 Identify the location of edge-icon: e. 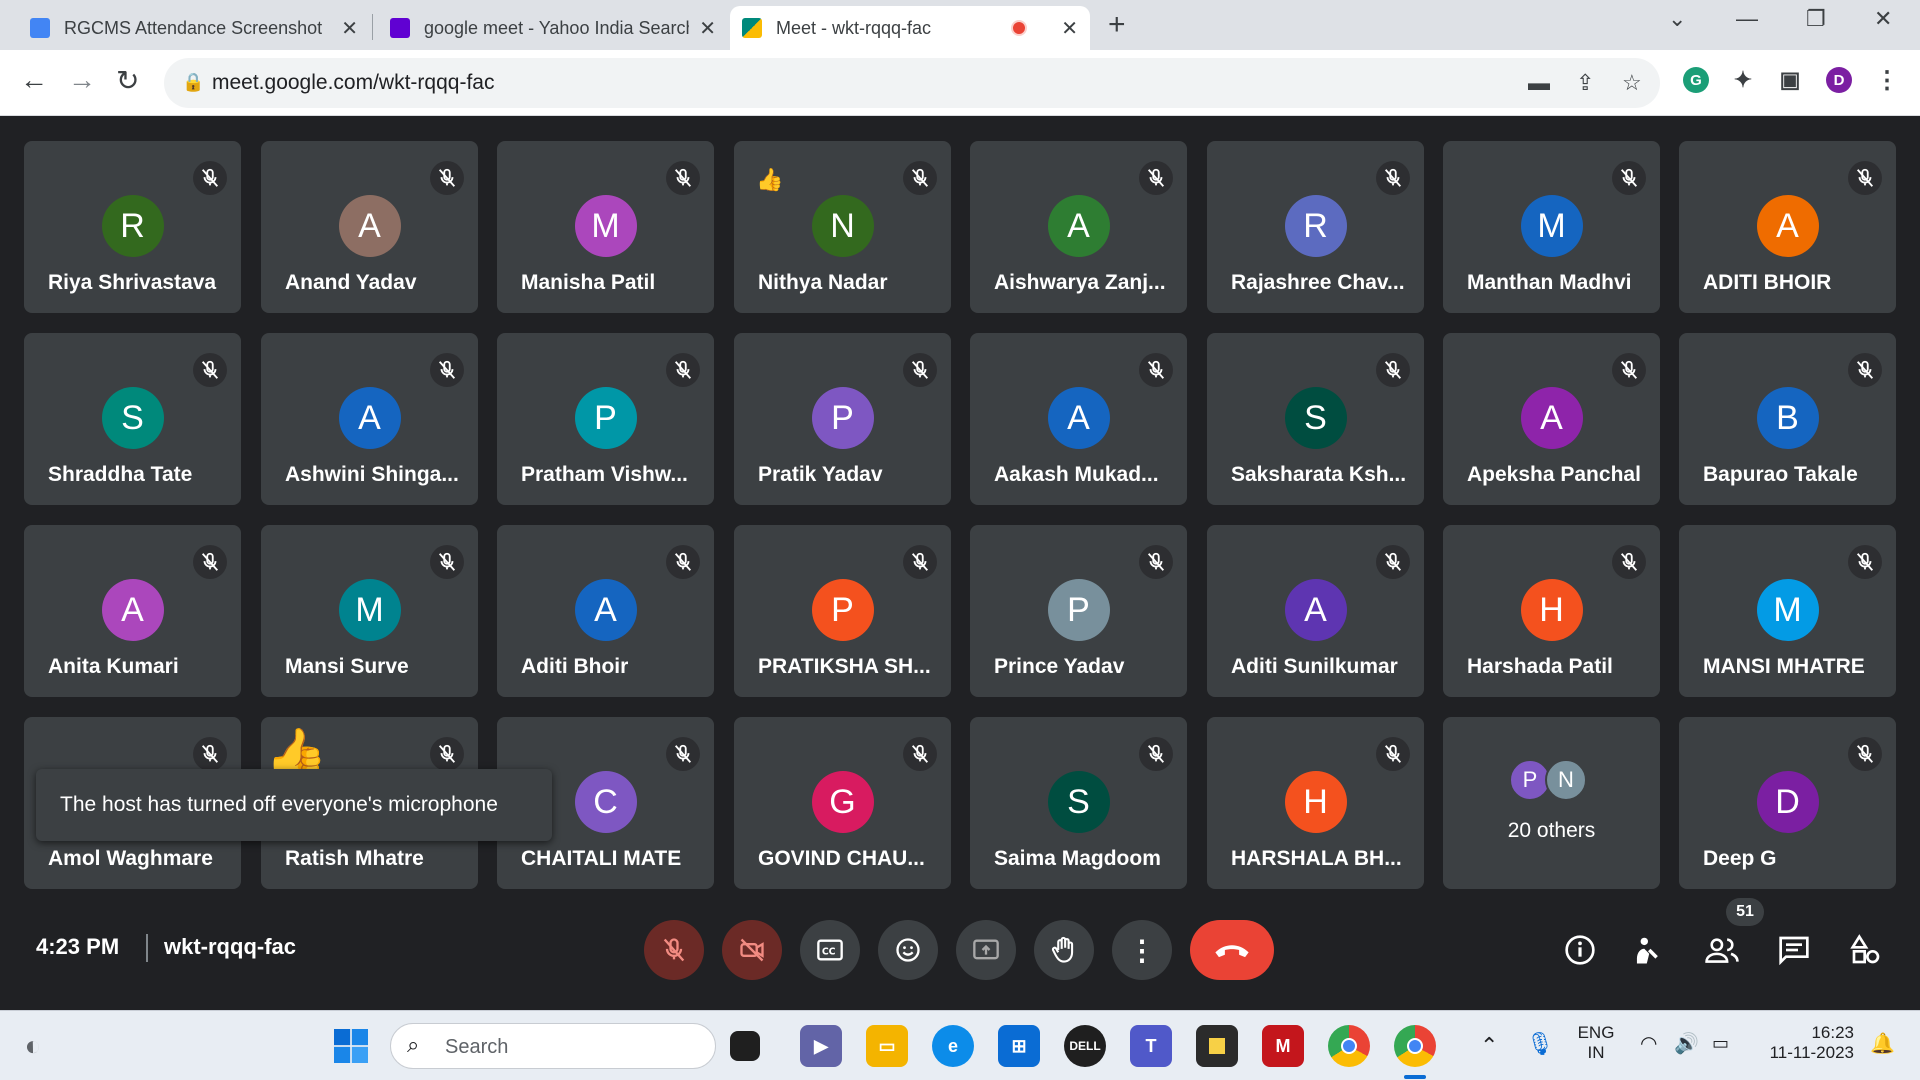
(953, 1046).